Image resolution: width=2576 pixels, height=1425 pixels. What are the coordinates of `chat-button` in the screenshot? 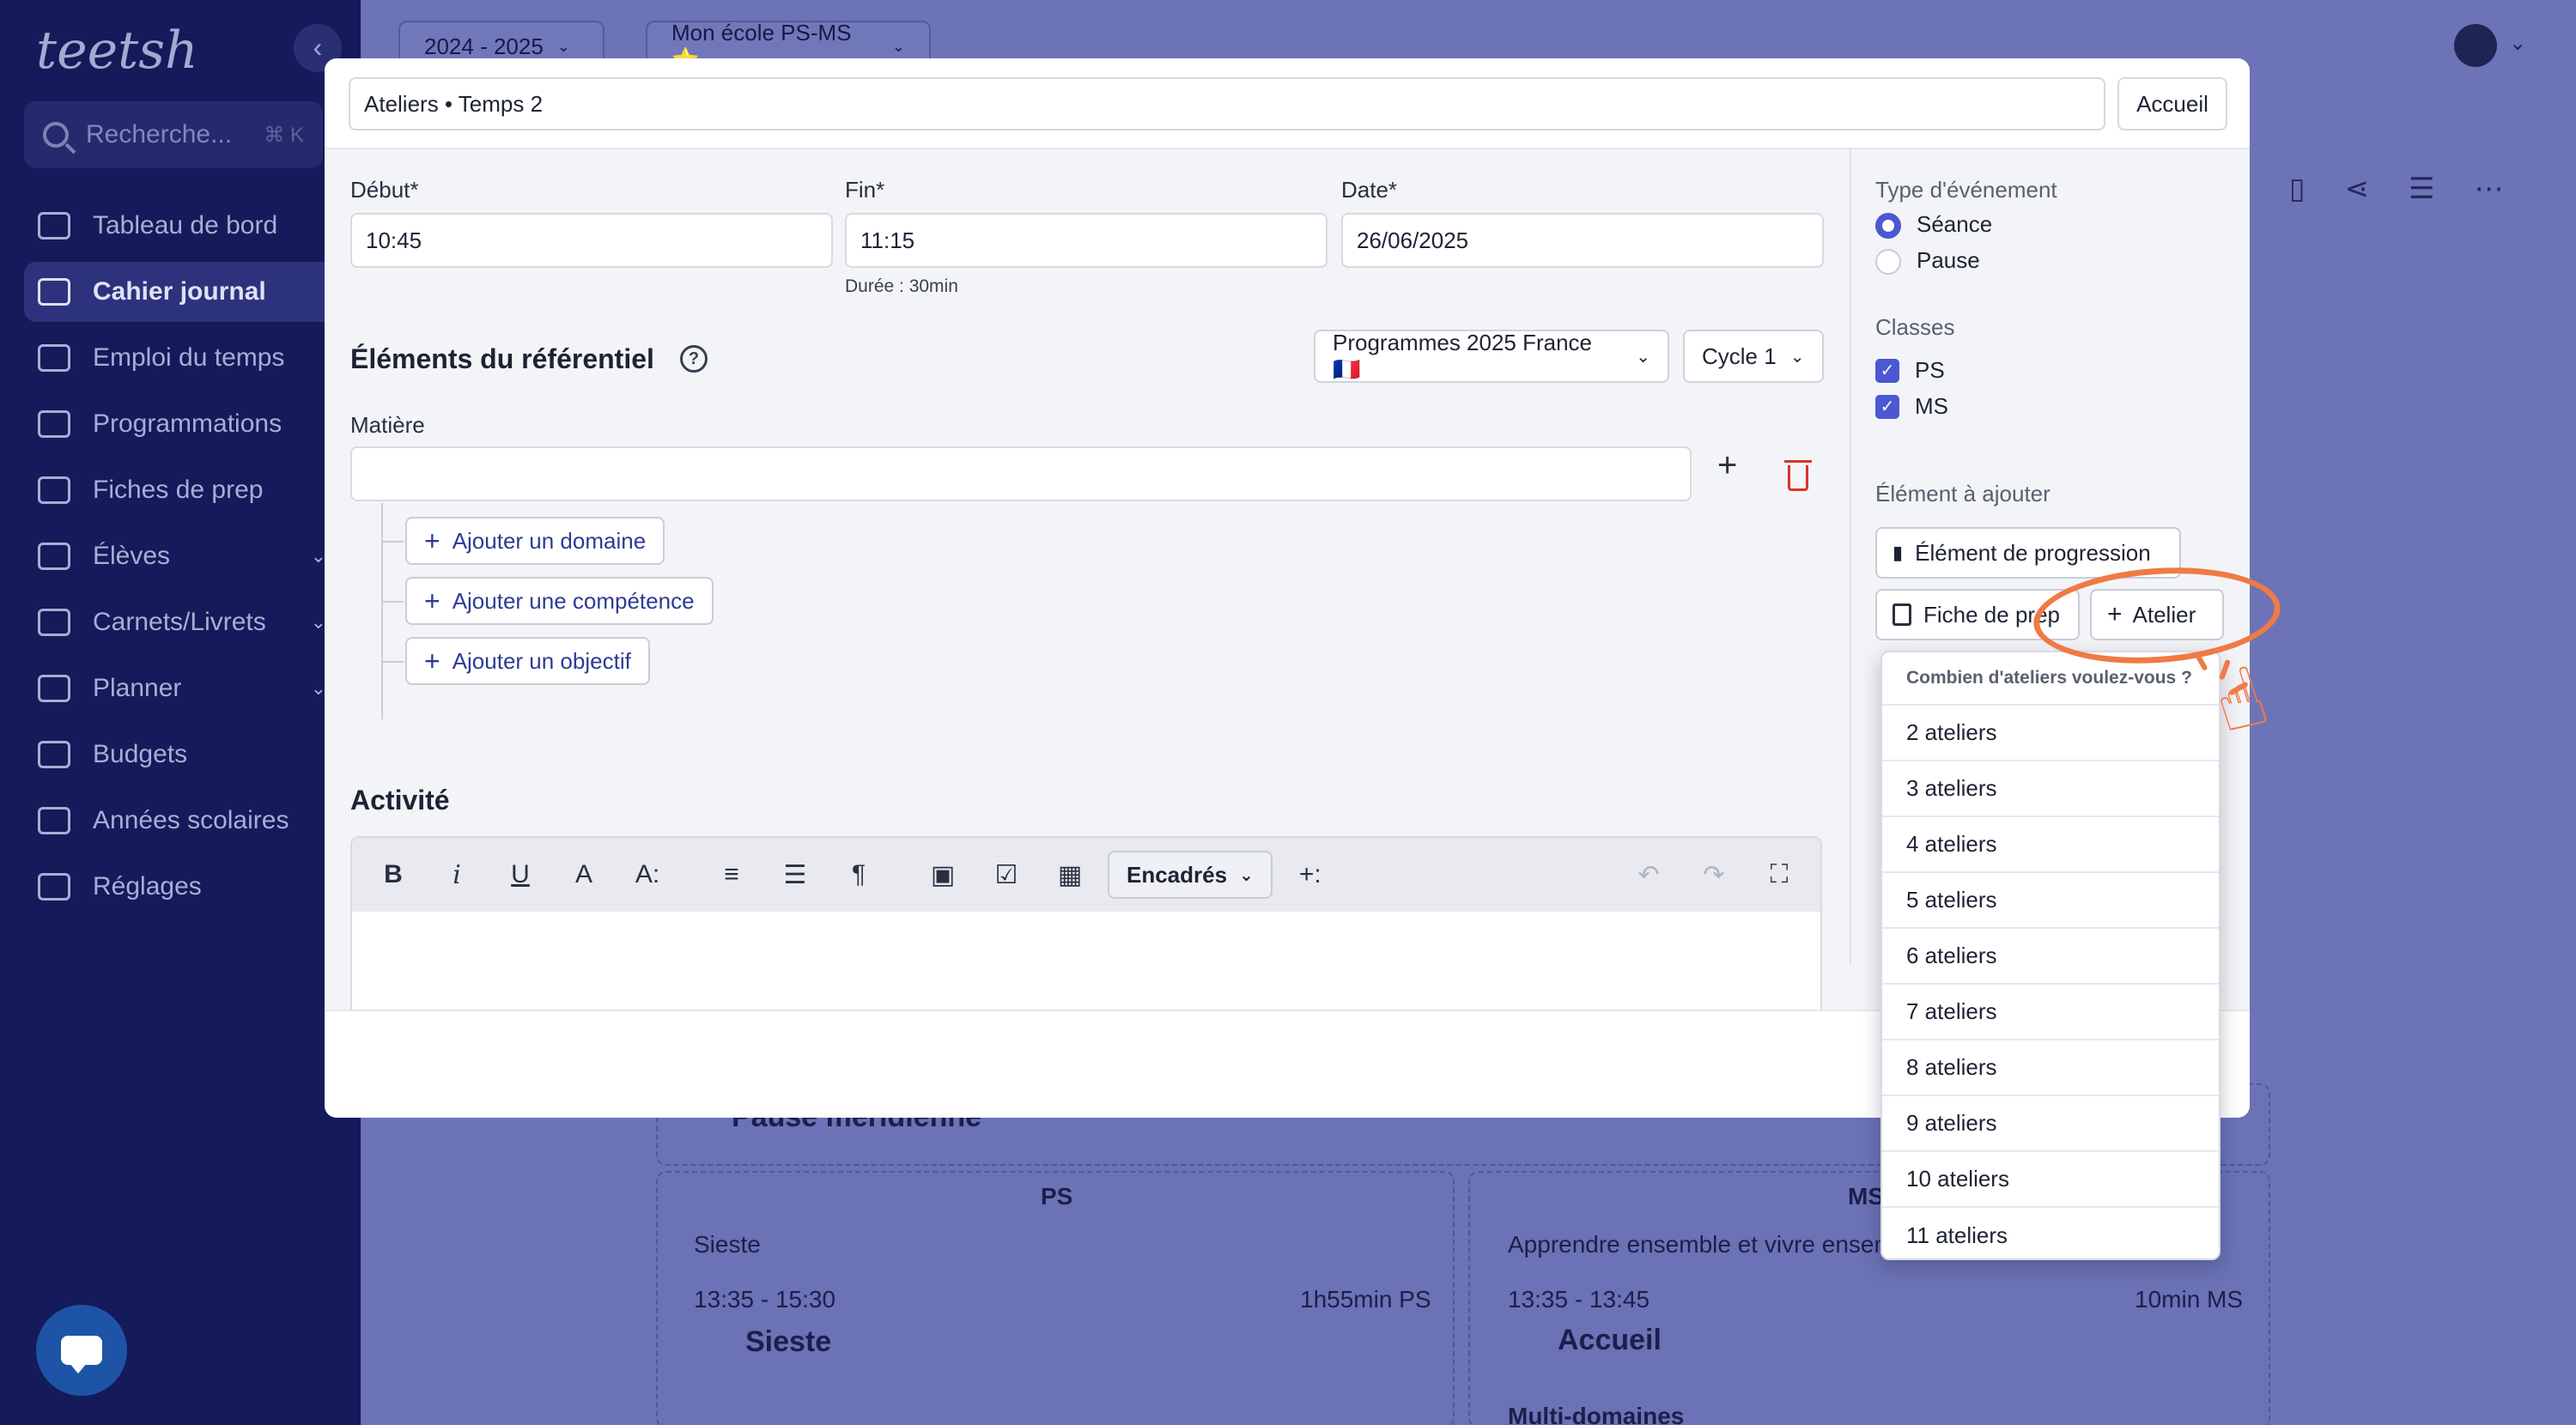 It's located at (82, 1350).